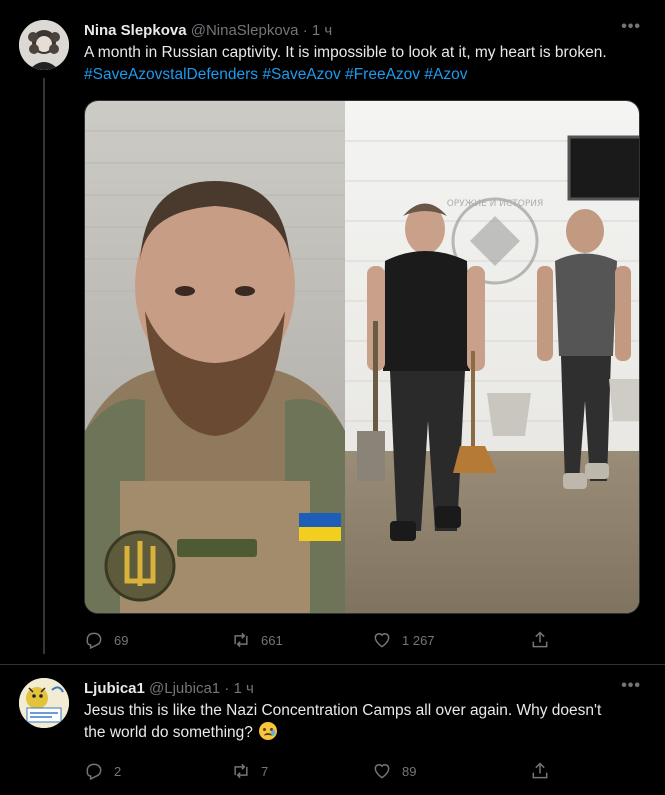 Image resolution: width=665 pixels, height=795 pixels. I want to click on like-count: 1 267, so click(418, 640).